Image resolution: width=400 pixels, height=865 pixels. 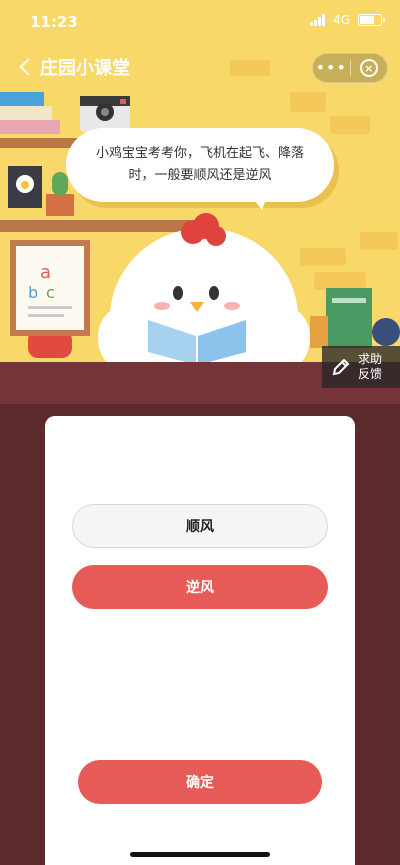 I want to click on status-bar: 11:23 4G, so click(x=200, y=22).